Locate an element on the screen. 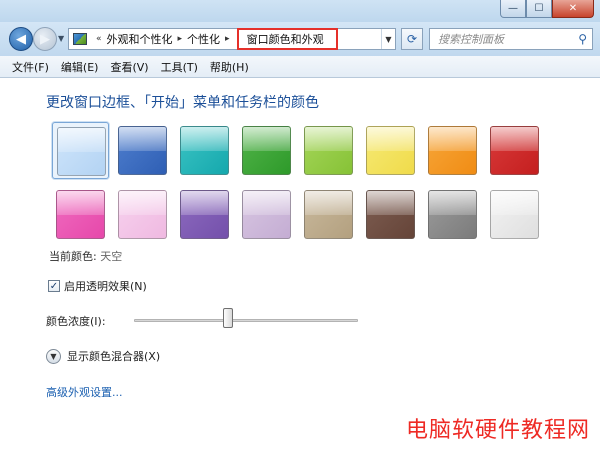 The image size is (600, 454). breadcrumb-appearance: 外观和个性化 is located at coordinates (140, 39).